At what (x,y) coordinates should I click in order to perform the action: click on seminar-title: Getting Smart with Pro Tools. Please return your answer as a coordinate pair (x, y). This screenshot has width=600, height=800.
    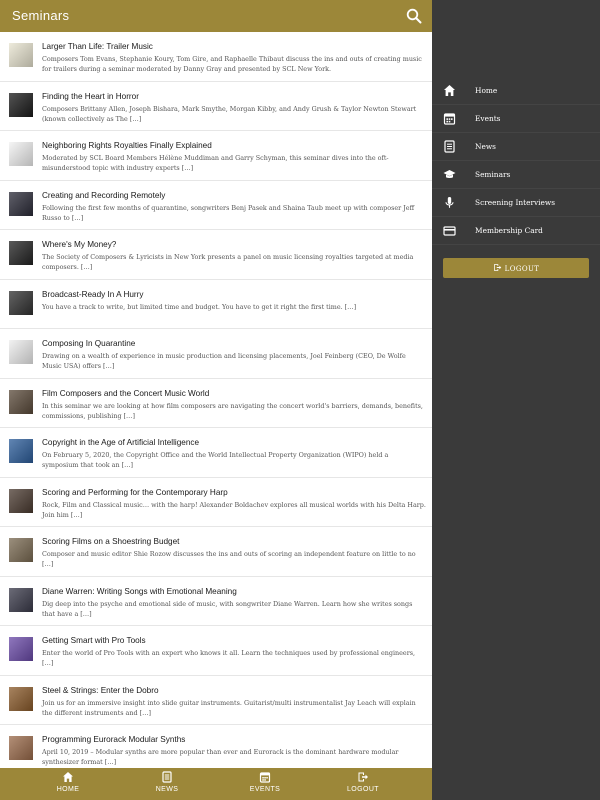
    Looking at the image, I should click on (94, 640).